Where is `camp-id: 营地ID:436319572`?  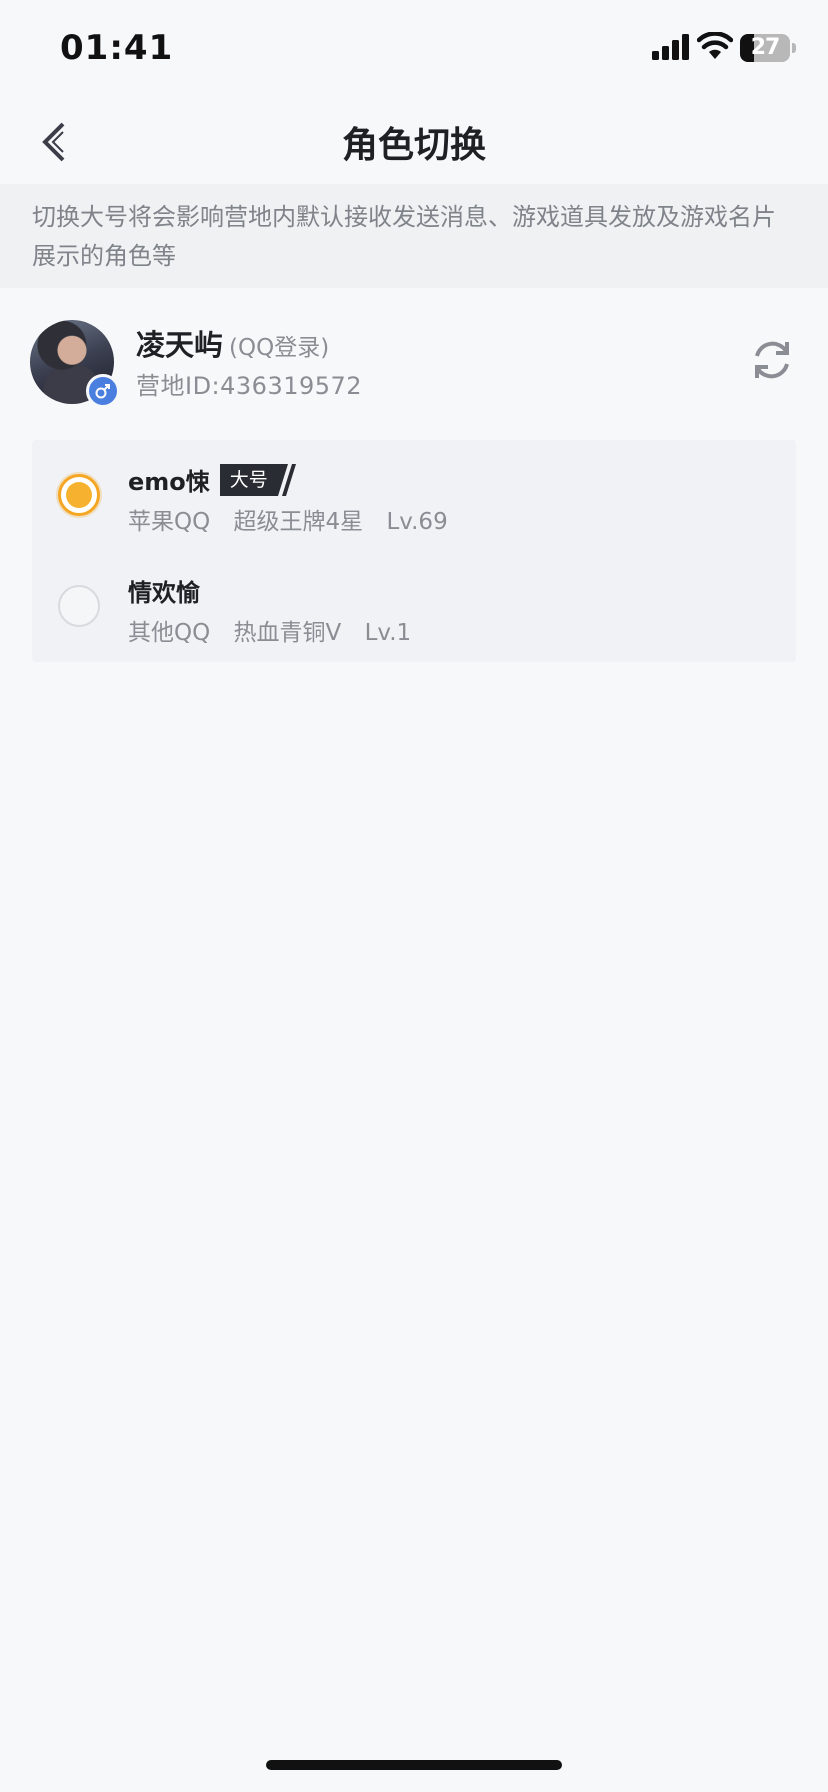
camp-id: 营地ID:436319572 is located at coordinates (249, 386).